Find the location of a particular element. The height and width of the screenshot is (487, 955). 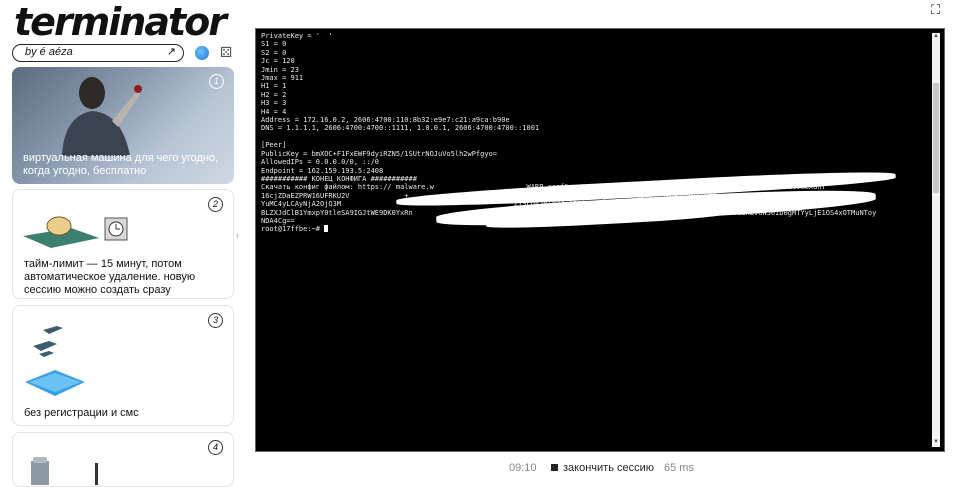

card-number-2: 2 is located at coordinates (215, 204).